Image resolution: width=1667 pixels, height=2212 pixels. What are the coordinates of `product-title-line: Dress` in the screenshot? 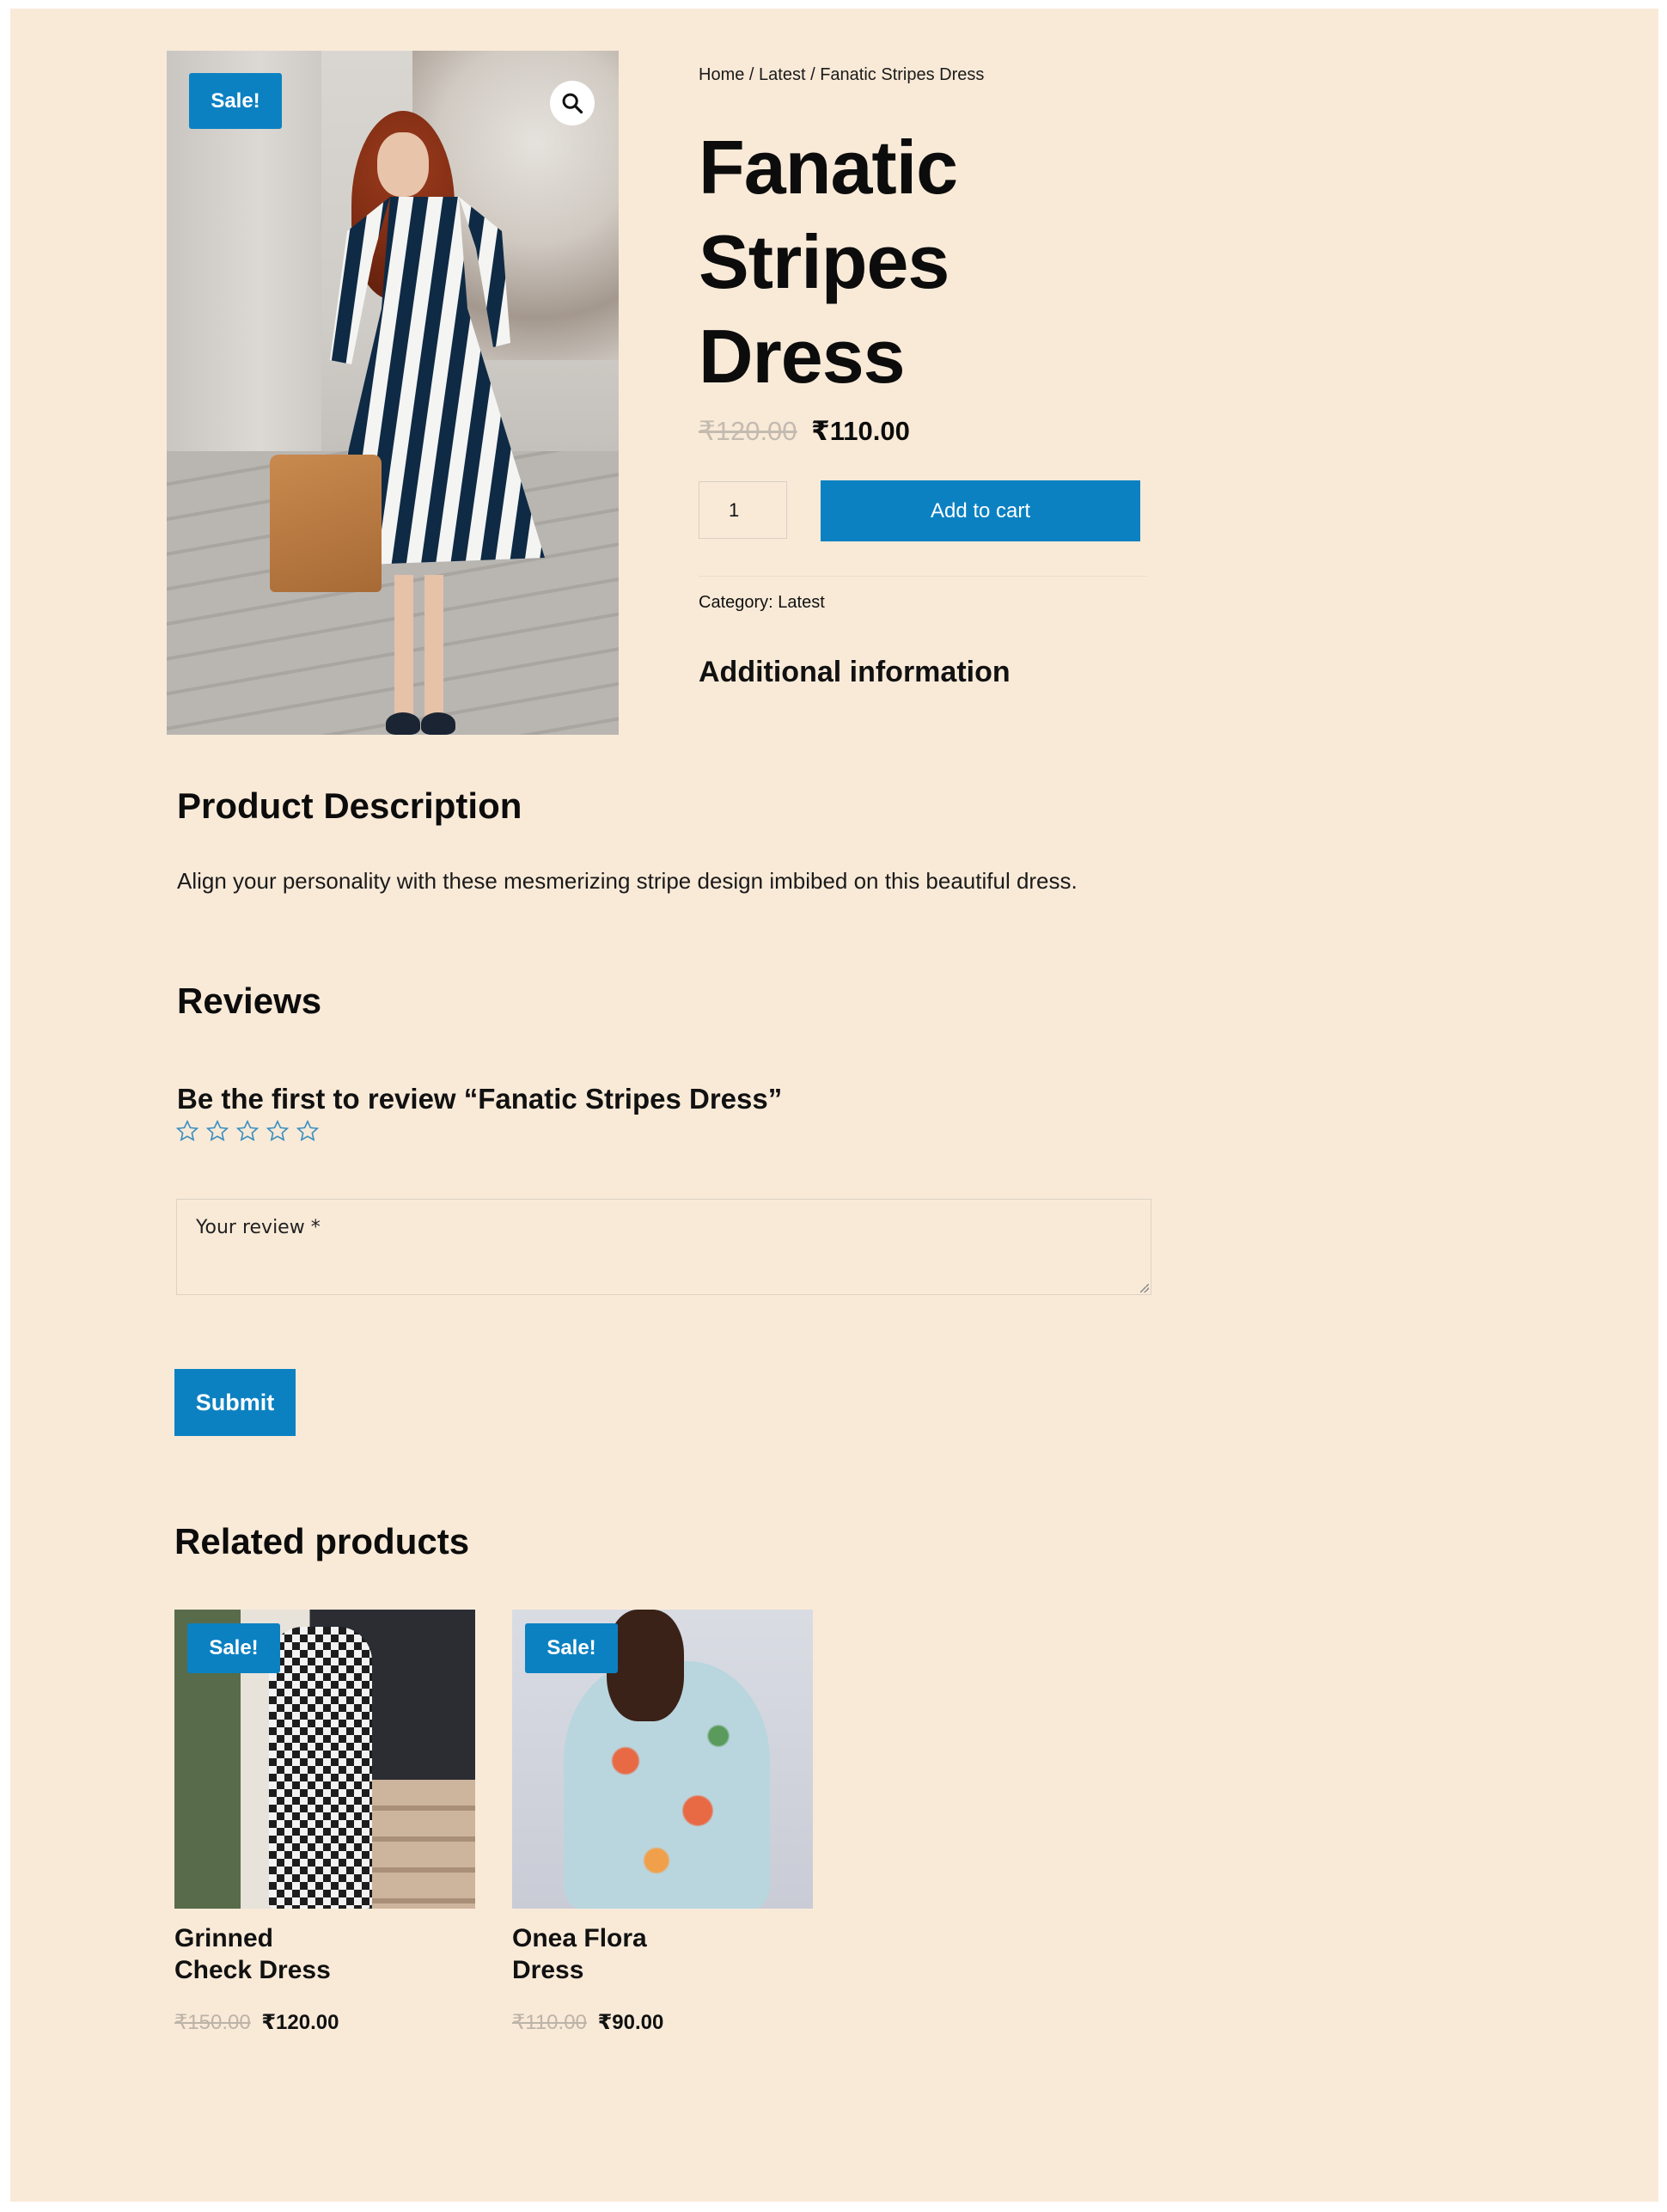 It's located at (802, 356).